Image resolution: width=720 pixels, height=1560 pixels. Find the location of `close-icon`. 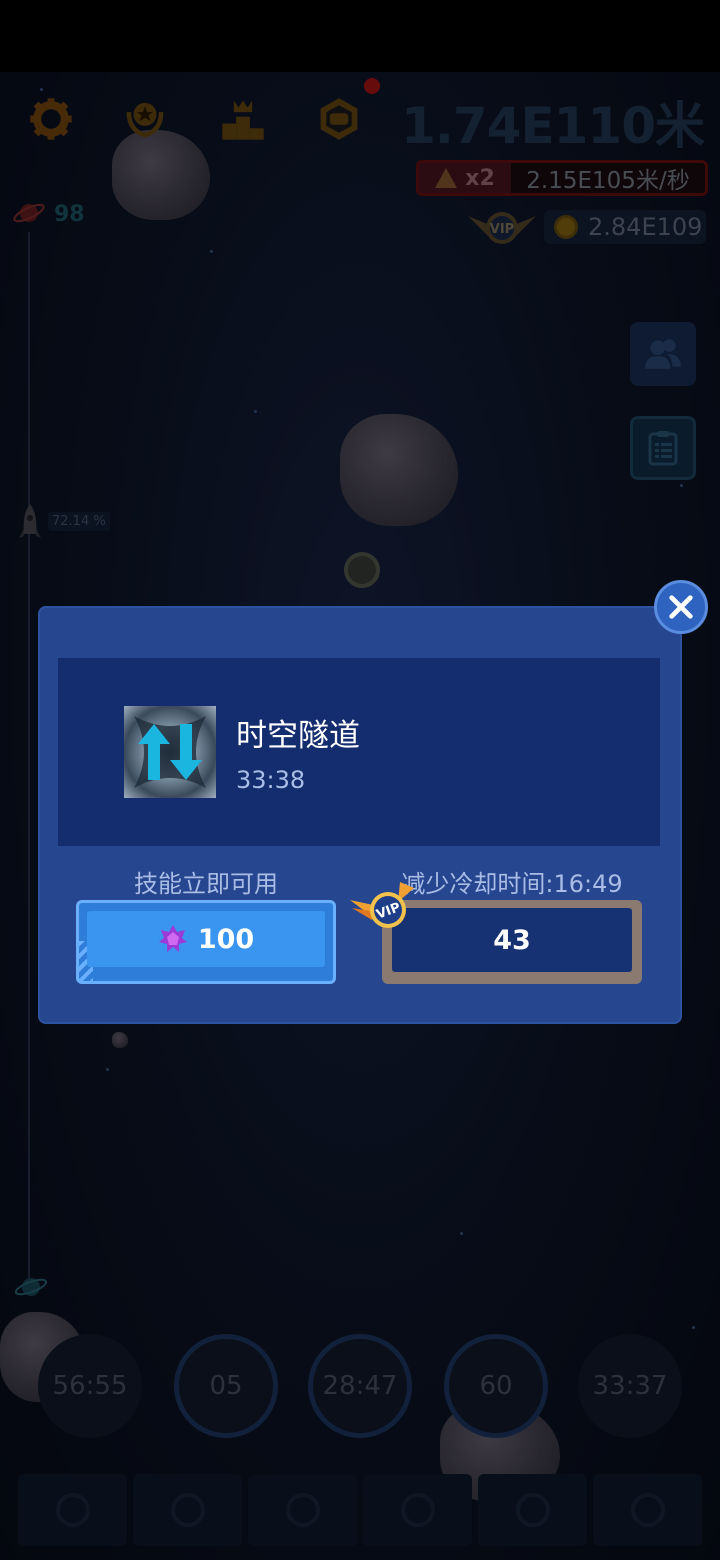

close-icon is located at coordinates (681, 607).